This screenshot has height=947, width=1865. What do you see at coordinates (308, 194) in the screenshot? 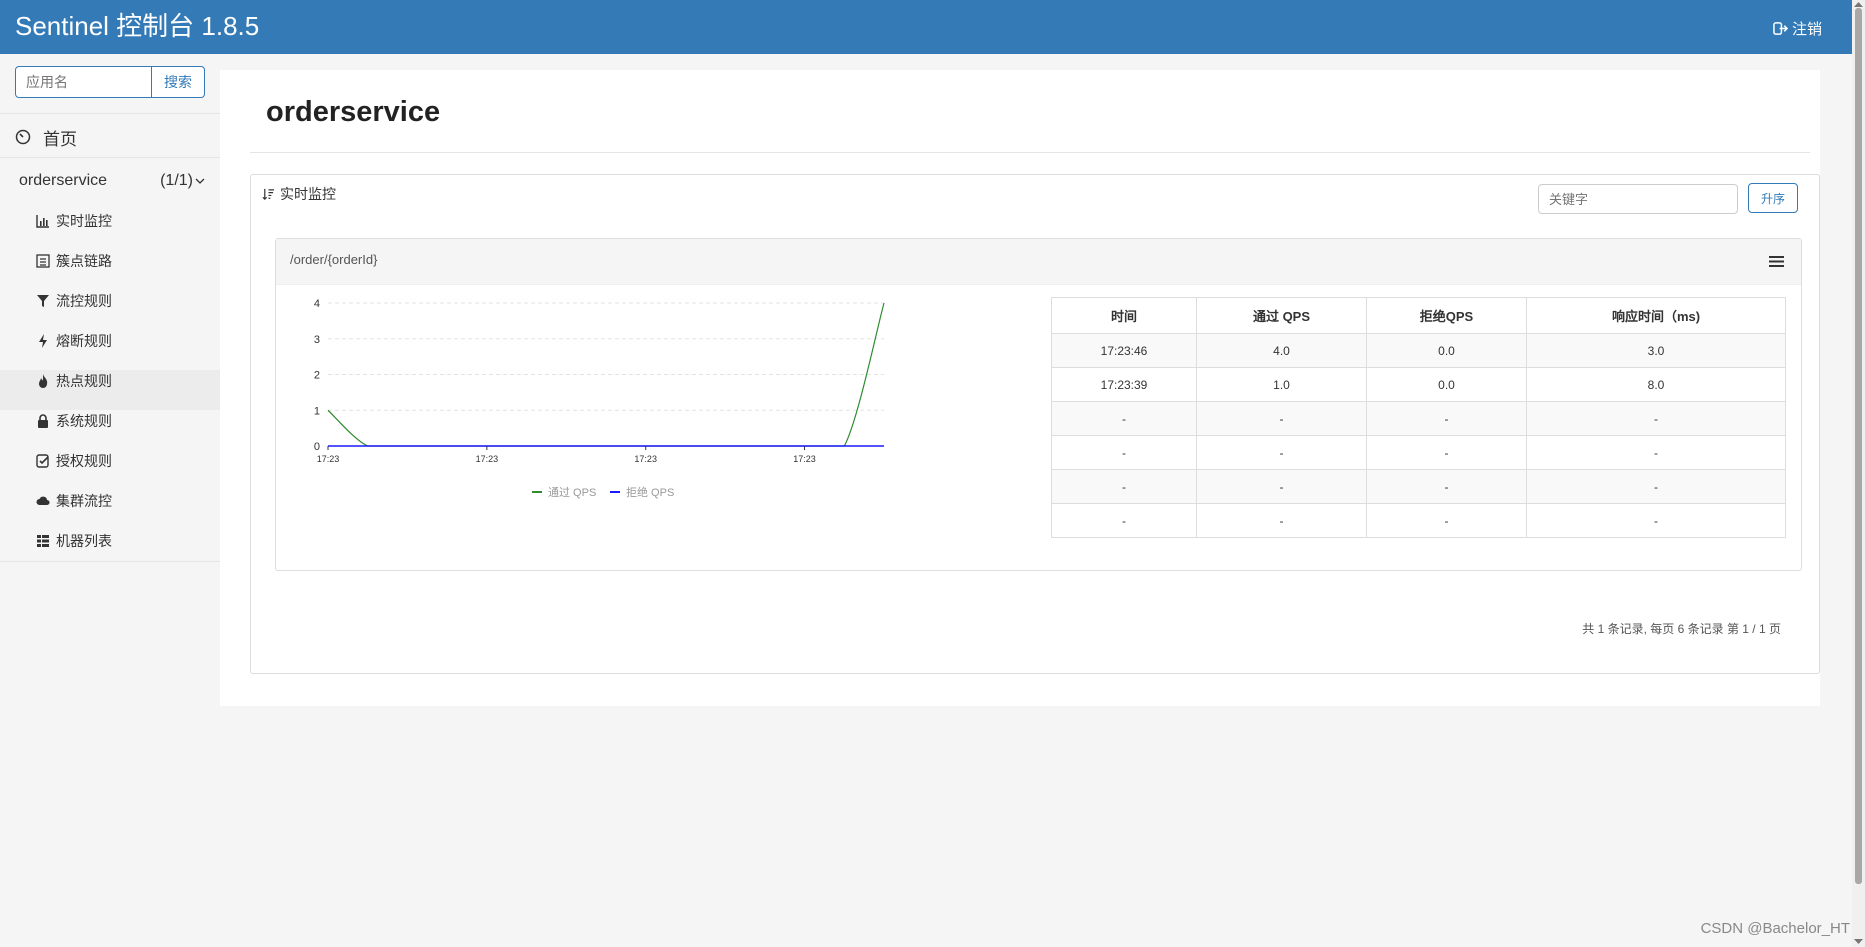
I see `section-title: 实时监控` at bounding box center [308, 194].